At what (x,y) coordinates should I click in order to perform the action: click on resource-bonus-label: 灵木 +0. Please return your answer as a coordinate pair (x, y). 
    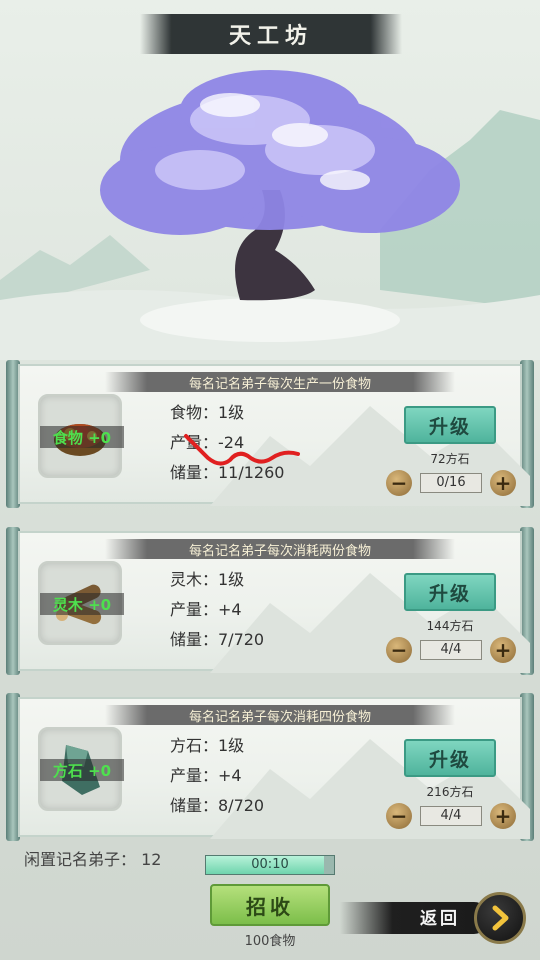
    Looking at the image, I should click on (82, 604).